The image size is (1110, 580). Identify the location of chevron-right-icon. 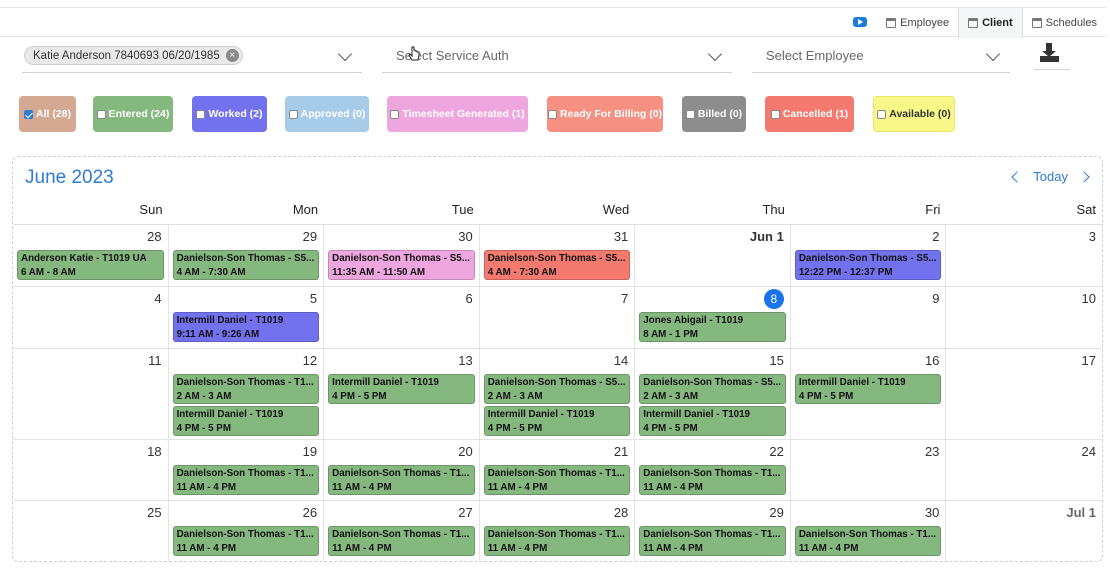
(1084, 176).